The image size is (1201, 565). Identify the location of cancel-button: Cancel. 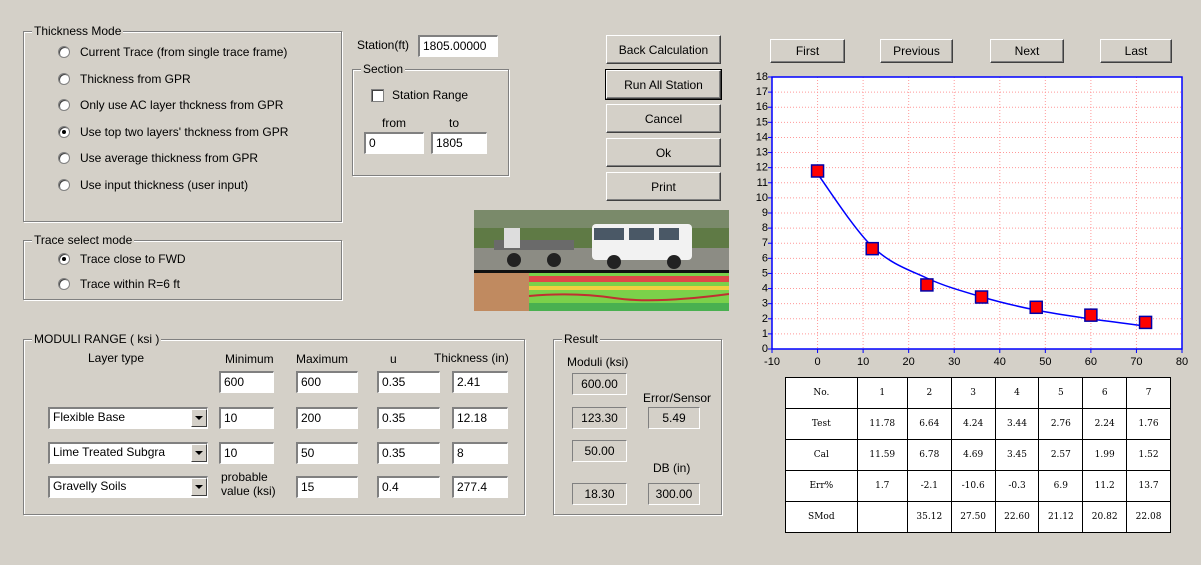
(663, 118).